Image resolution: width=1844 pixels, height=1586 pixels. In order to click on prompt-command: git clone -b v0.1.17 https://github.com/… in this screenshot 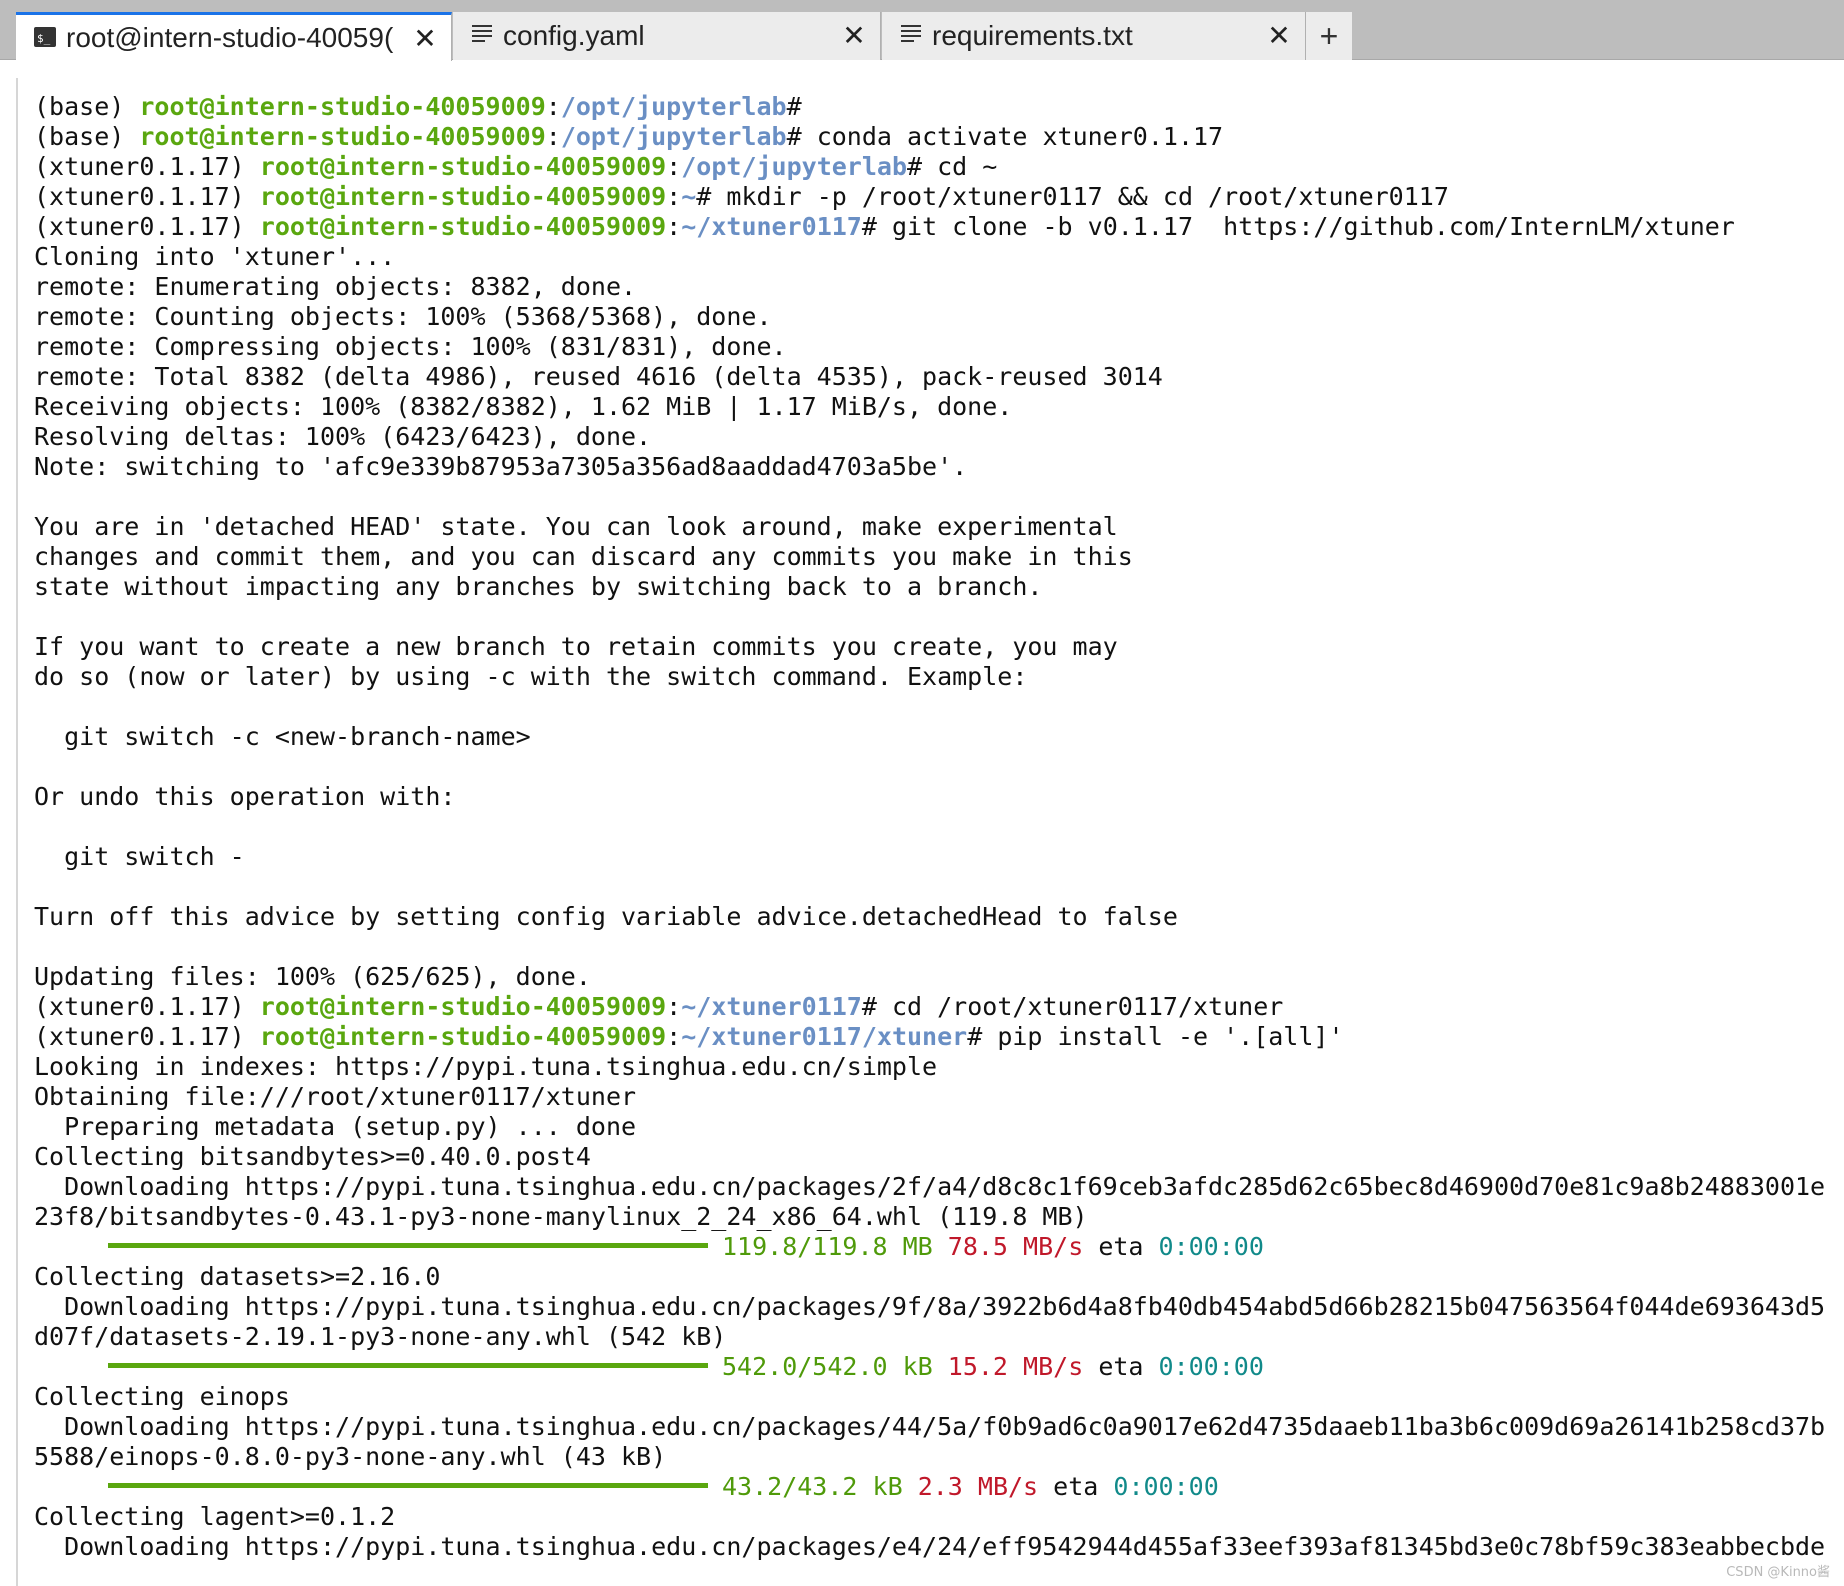, I will do `click(1305, 226)`.